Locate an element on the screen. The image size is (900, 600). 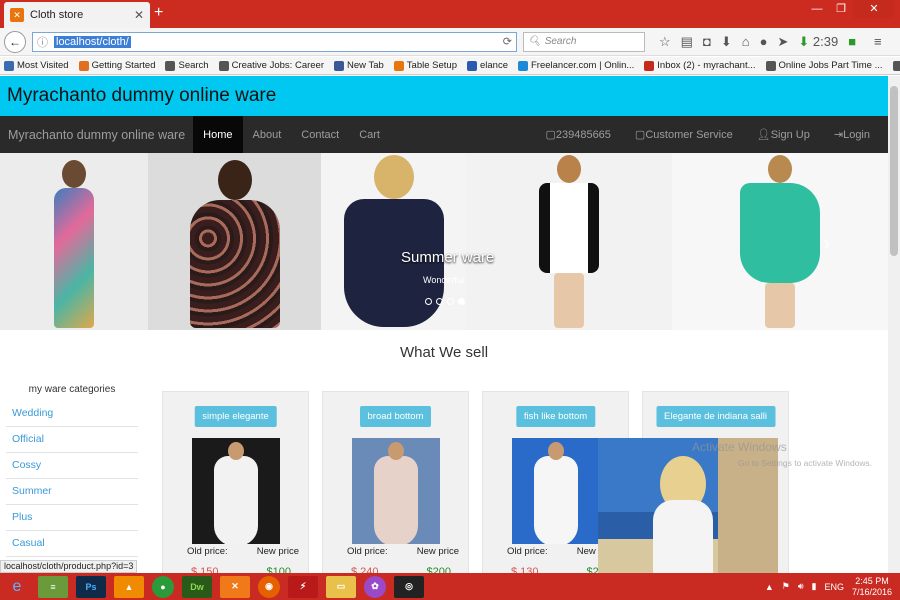
home-icon: ⌂ is located at coordinates (746, 41).